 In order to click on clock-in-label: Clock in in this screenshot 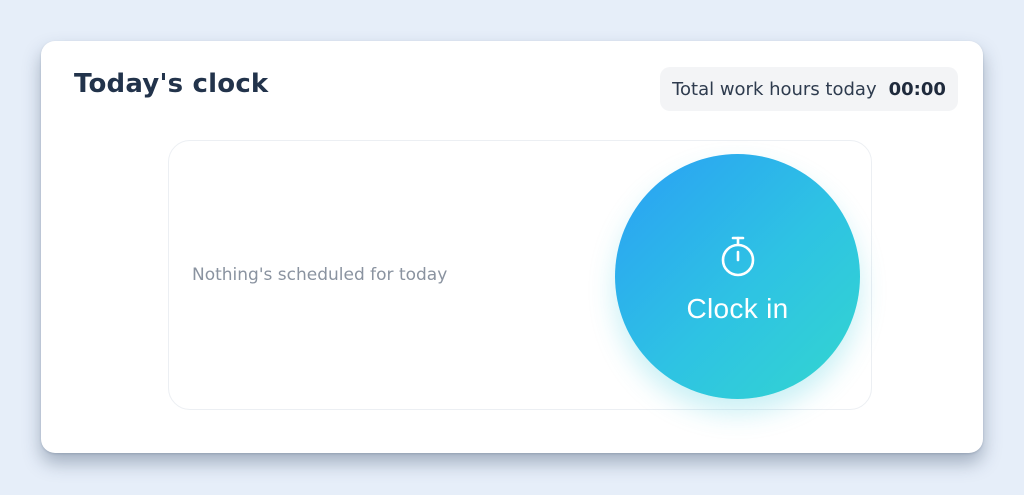, I will do `click(737, 308)`.